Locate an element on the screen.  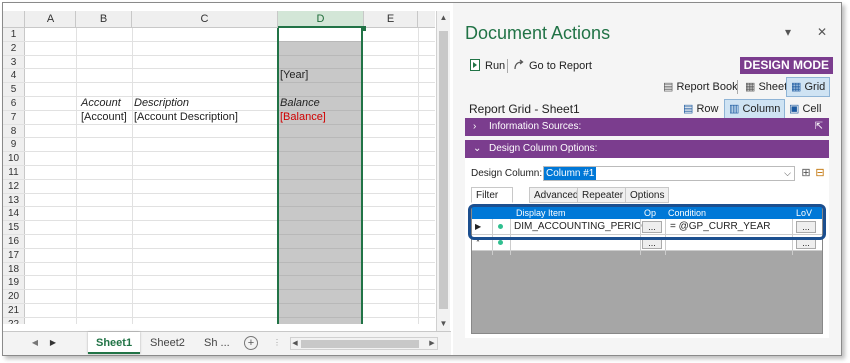
panel-options-icon: ▾ is located at coordinates (788, 32).